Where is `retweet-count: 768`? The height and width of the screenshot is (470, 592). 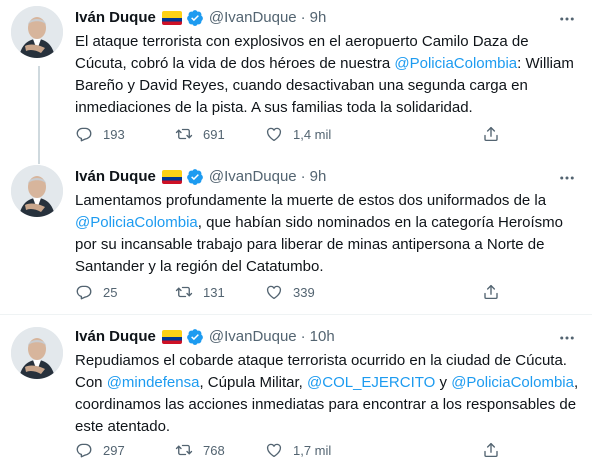 retweet-count: 768 is located at coordinates (214, 450).